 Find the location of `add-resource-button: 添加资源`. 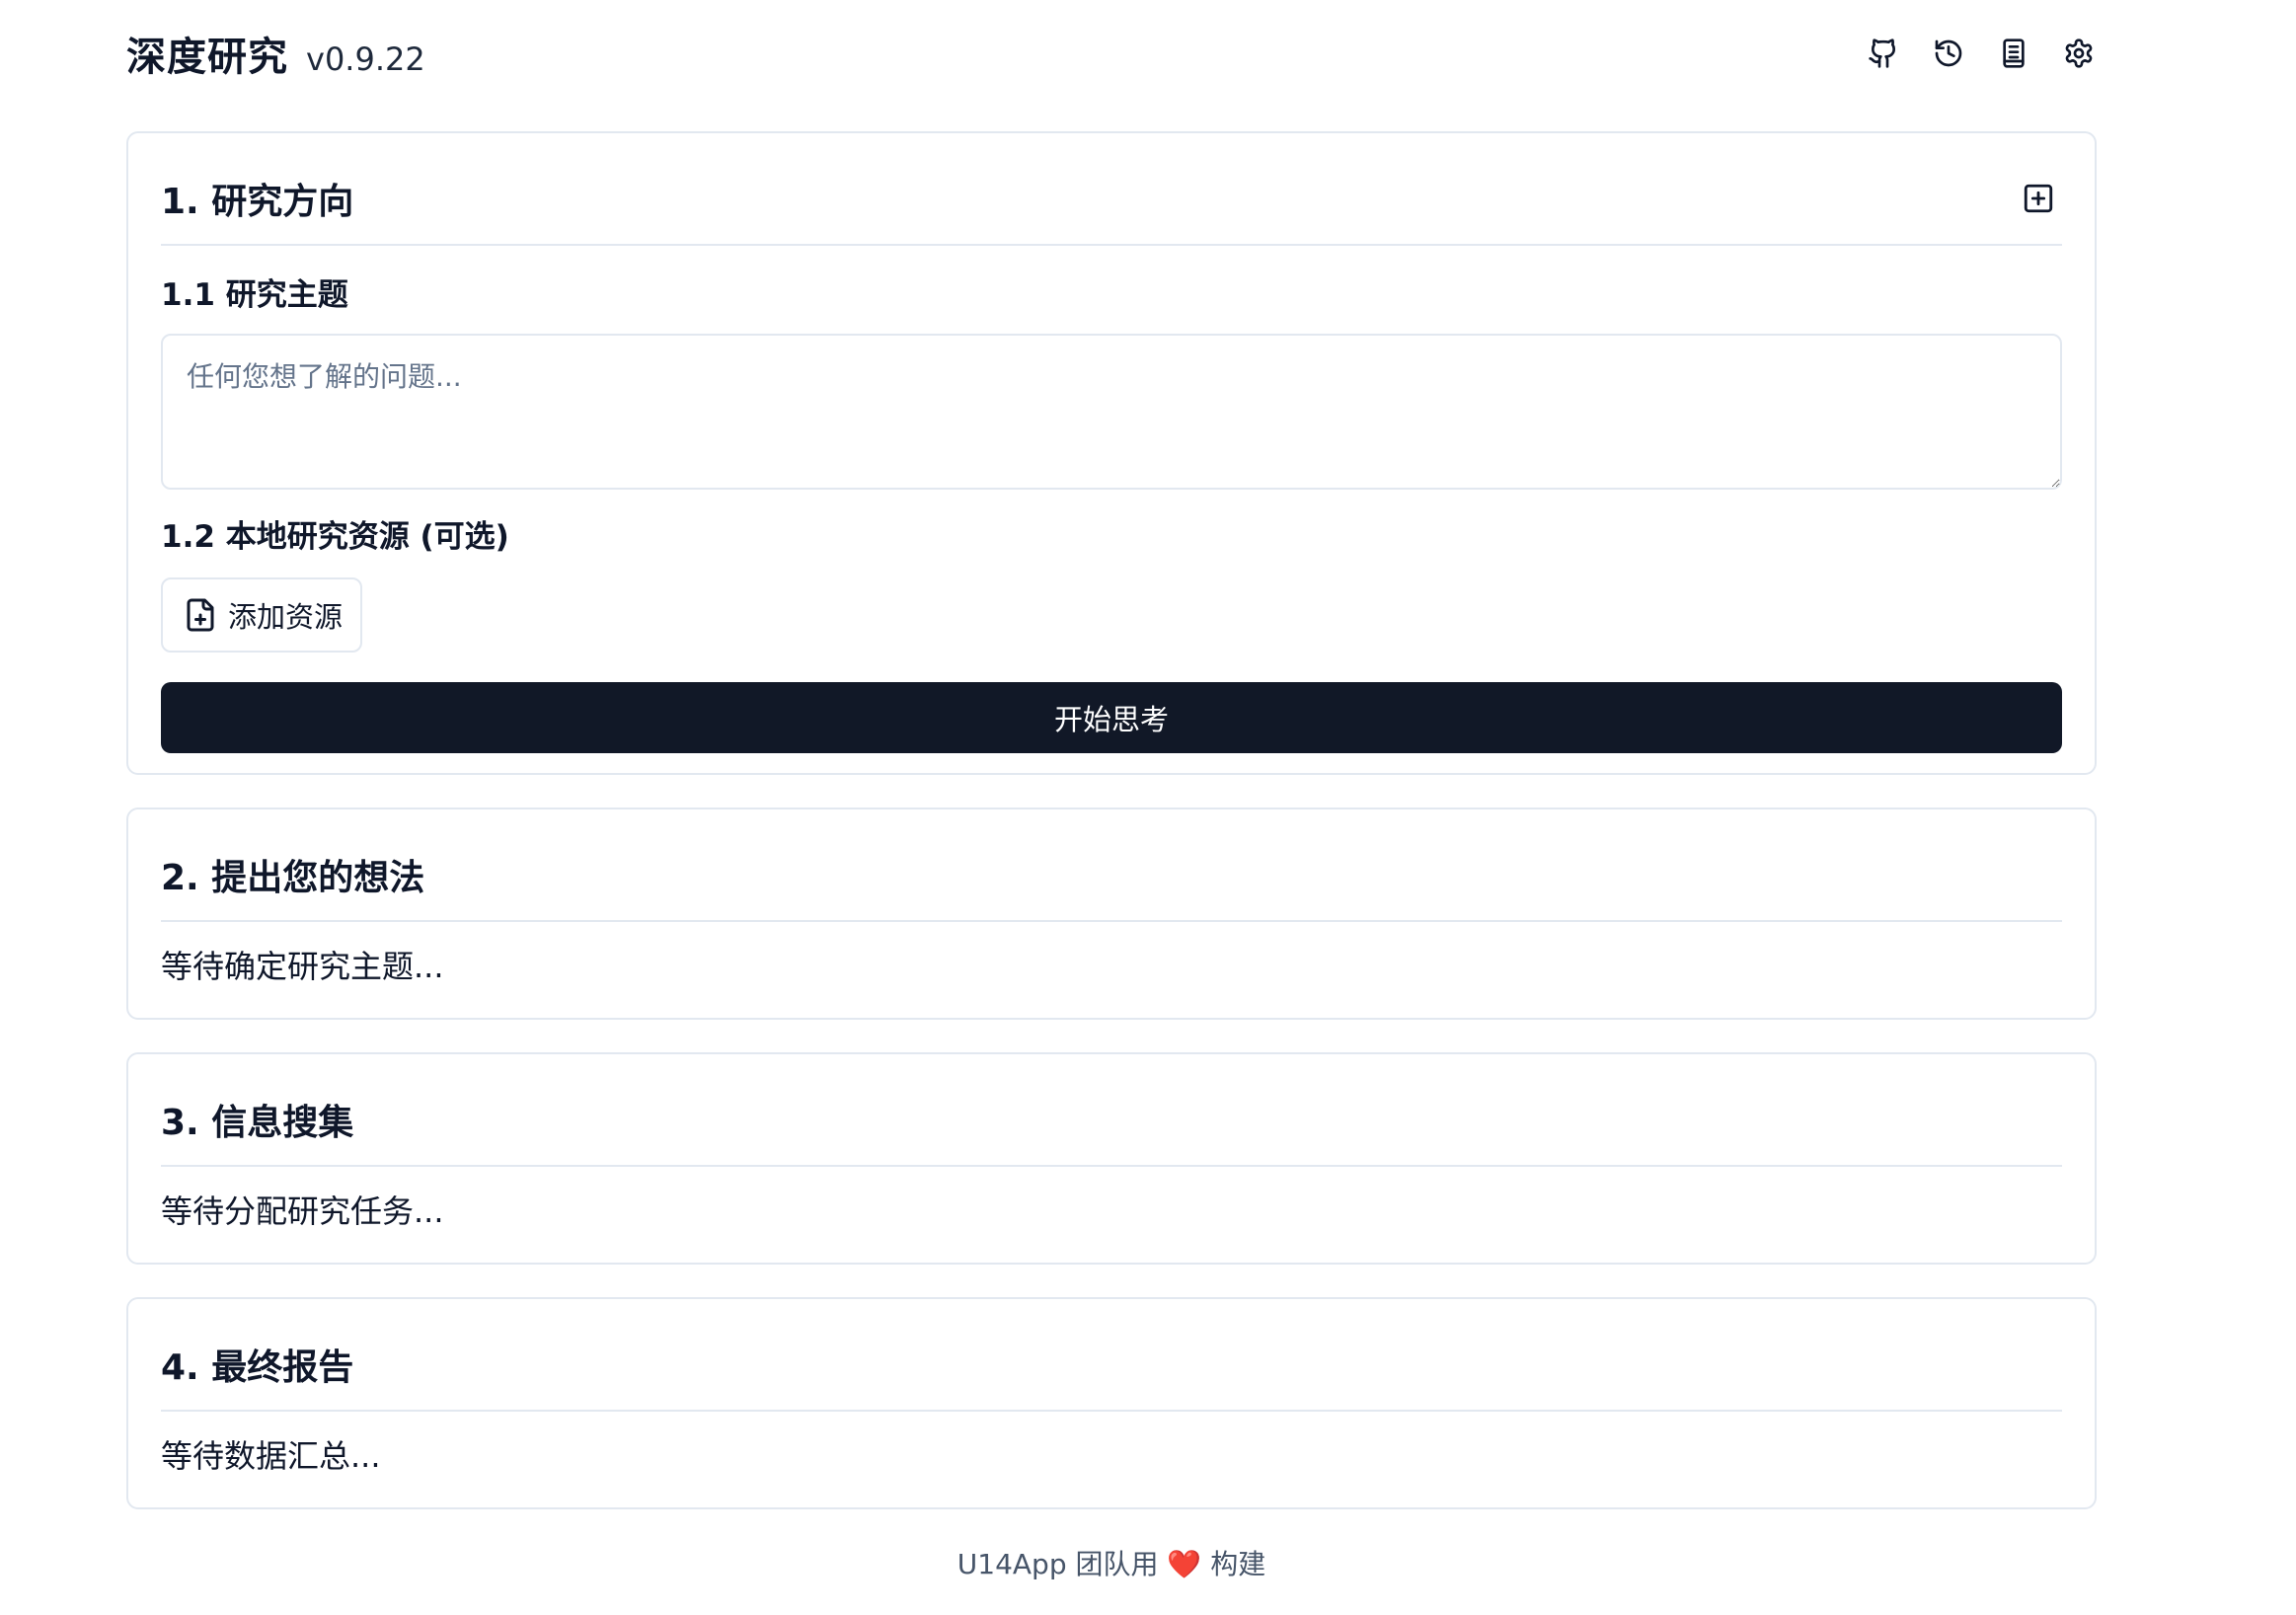

add-resource-button: 添加资源 is located at coordinates (262, 615).